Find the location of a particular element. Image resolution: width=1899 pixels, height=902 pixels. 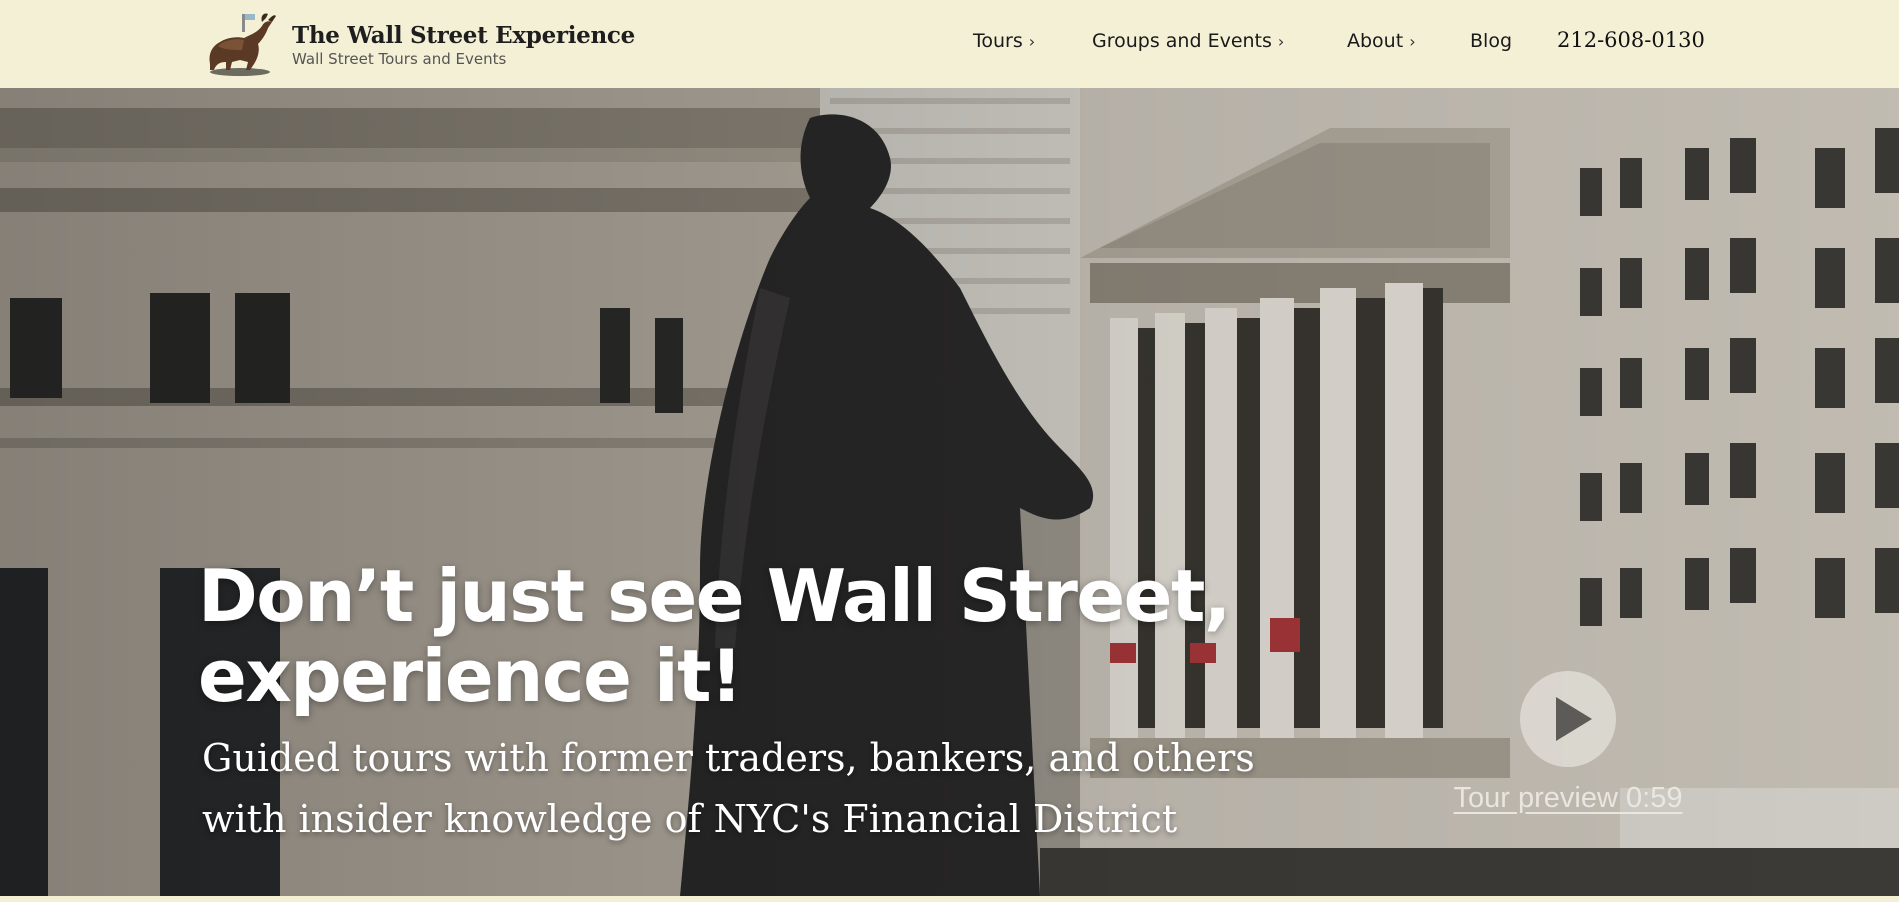

nav-blog: Blog is located at coordinates (1491, 41).